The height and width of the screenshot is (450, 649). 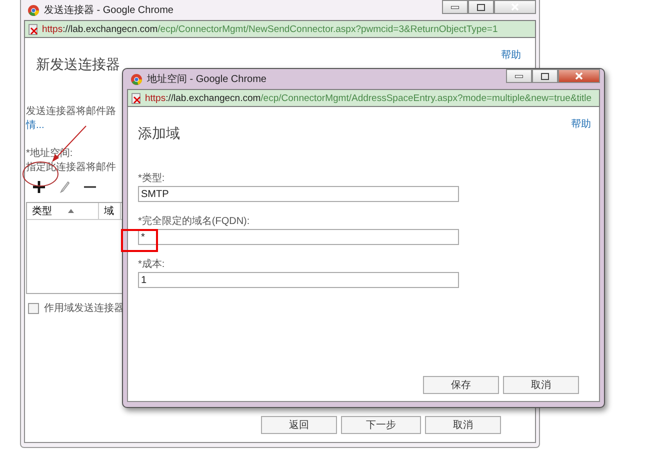 What do you see at coordinates (381, 425) in the screenshot?
I see `dialog-button: 下一步` at bounding box center [381, 425].